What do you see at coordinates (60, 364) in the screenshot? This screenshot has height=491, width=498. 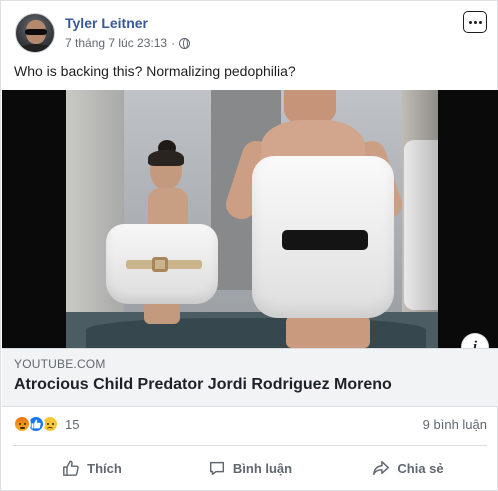 I see `link-domain: YOUTUBE.COM` at bounding box center [60, 364].